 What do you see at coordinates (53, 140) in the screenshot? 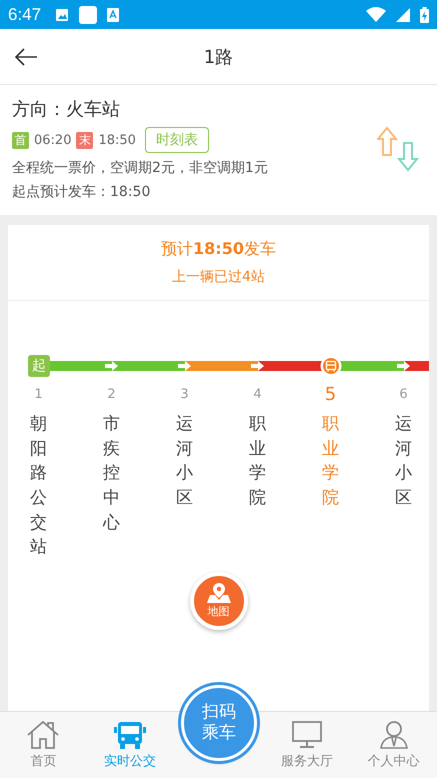
I see `first-bus-time: 06:20` at bounding box center [53, 140].